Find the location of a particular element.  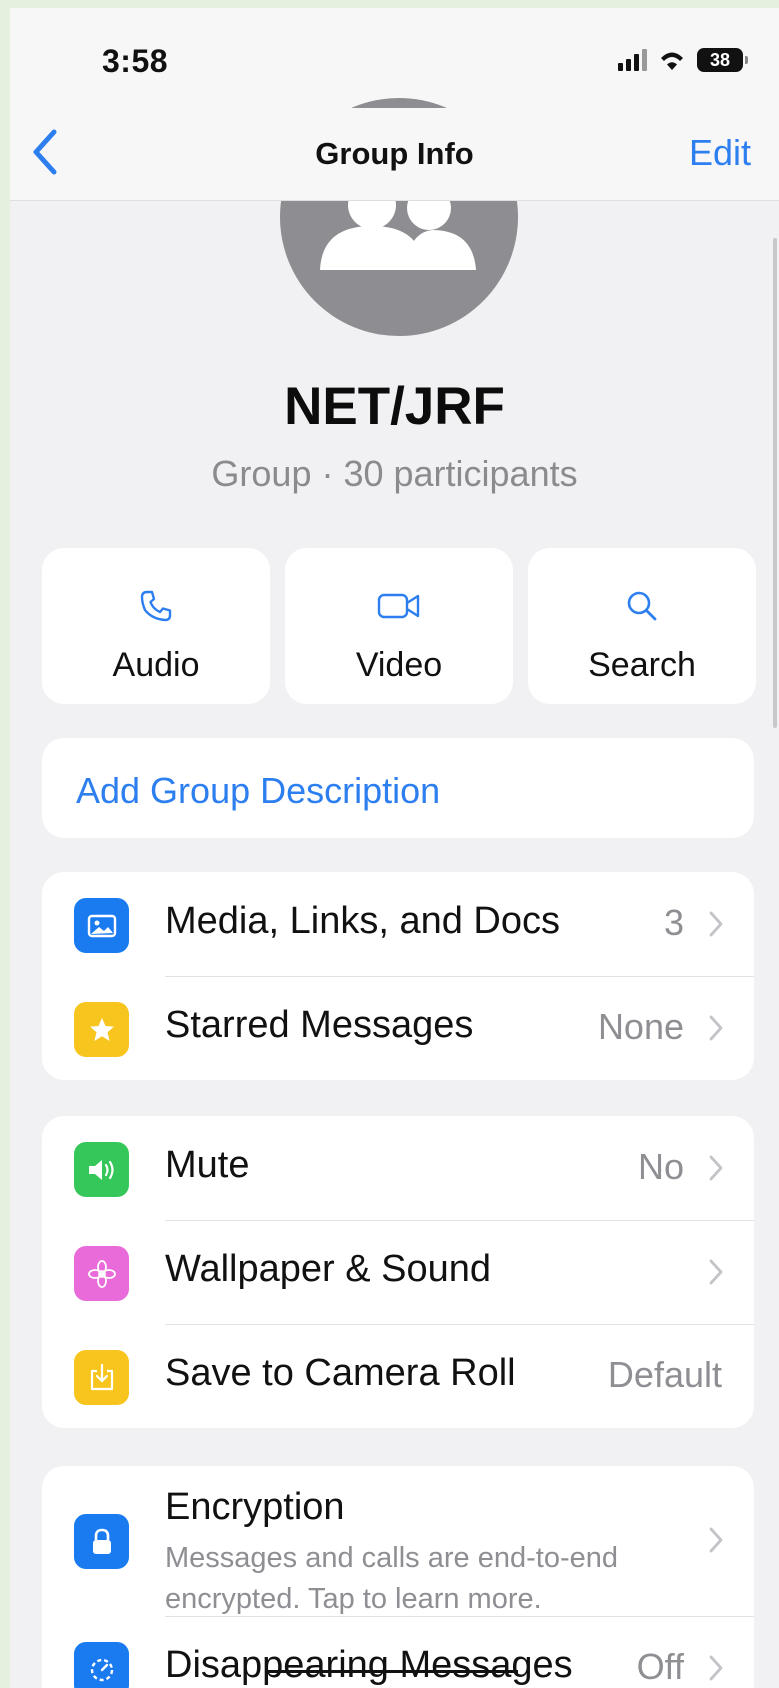

row-label: Disappearing Messages is located at coordinates (369, 1665).